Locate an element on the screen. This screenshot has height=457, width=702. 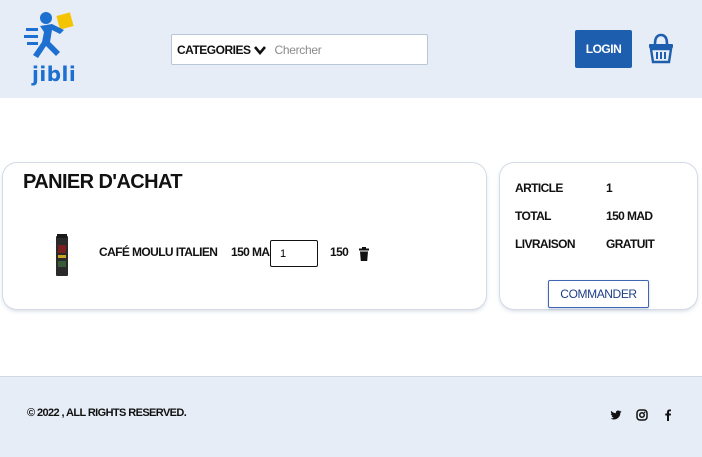
article-label: ARTICLE is located at coordinates (539, 188).